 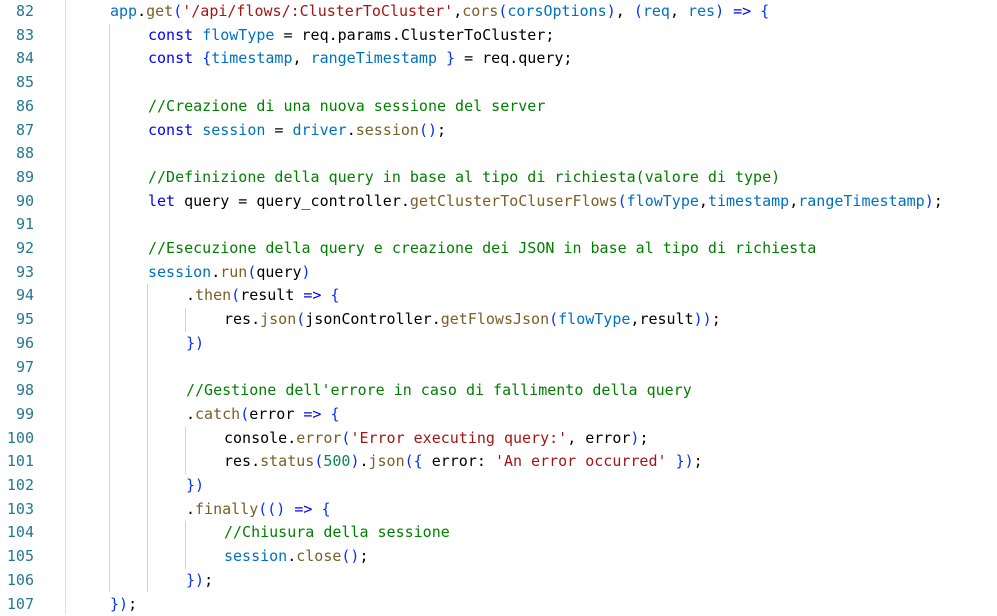 What do you see at coordinates (17, 533) in the screenshot?
I see `line-number: 104` at bounding box center [17, 533].